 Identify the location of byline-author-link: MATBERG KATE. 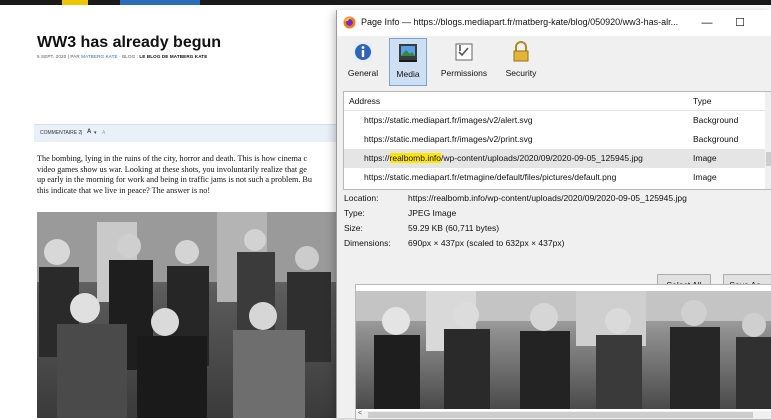
(99, 56).